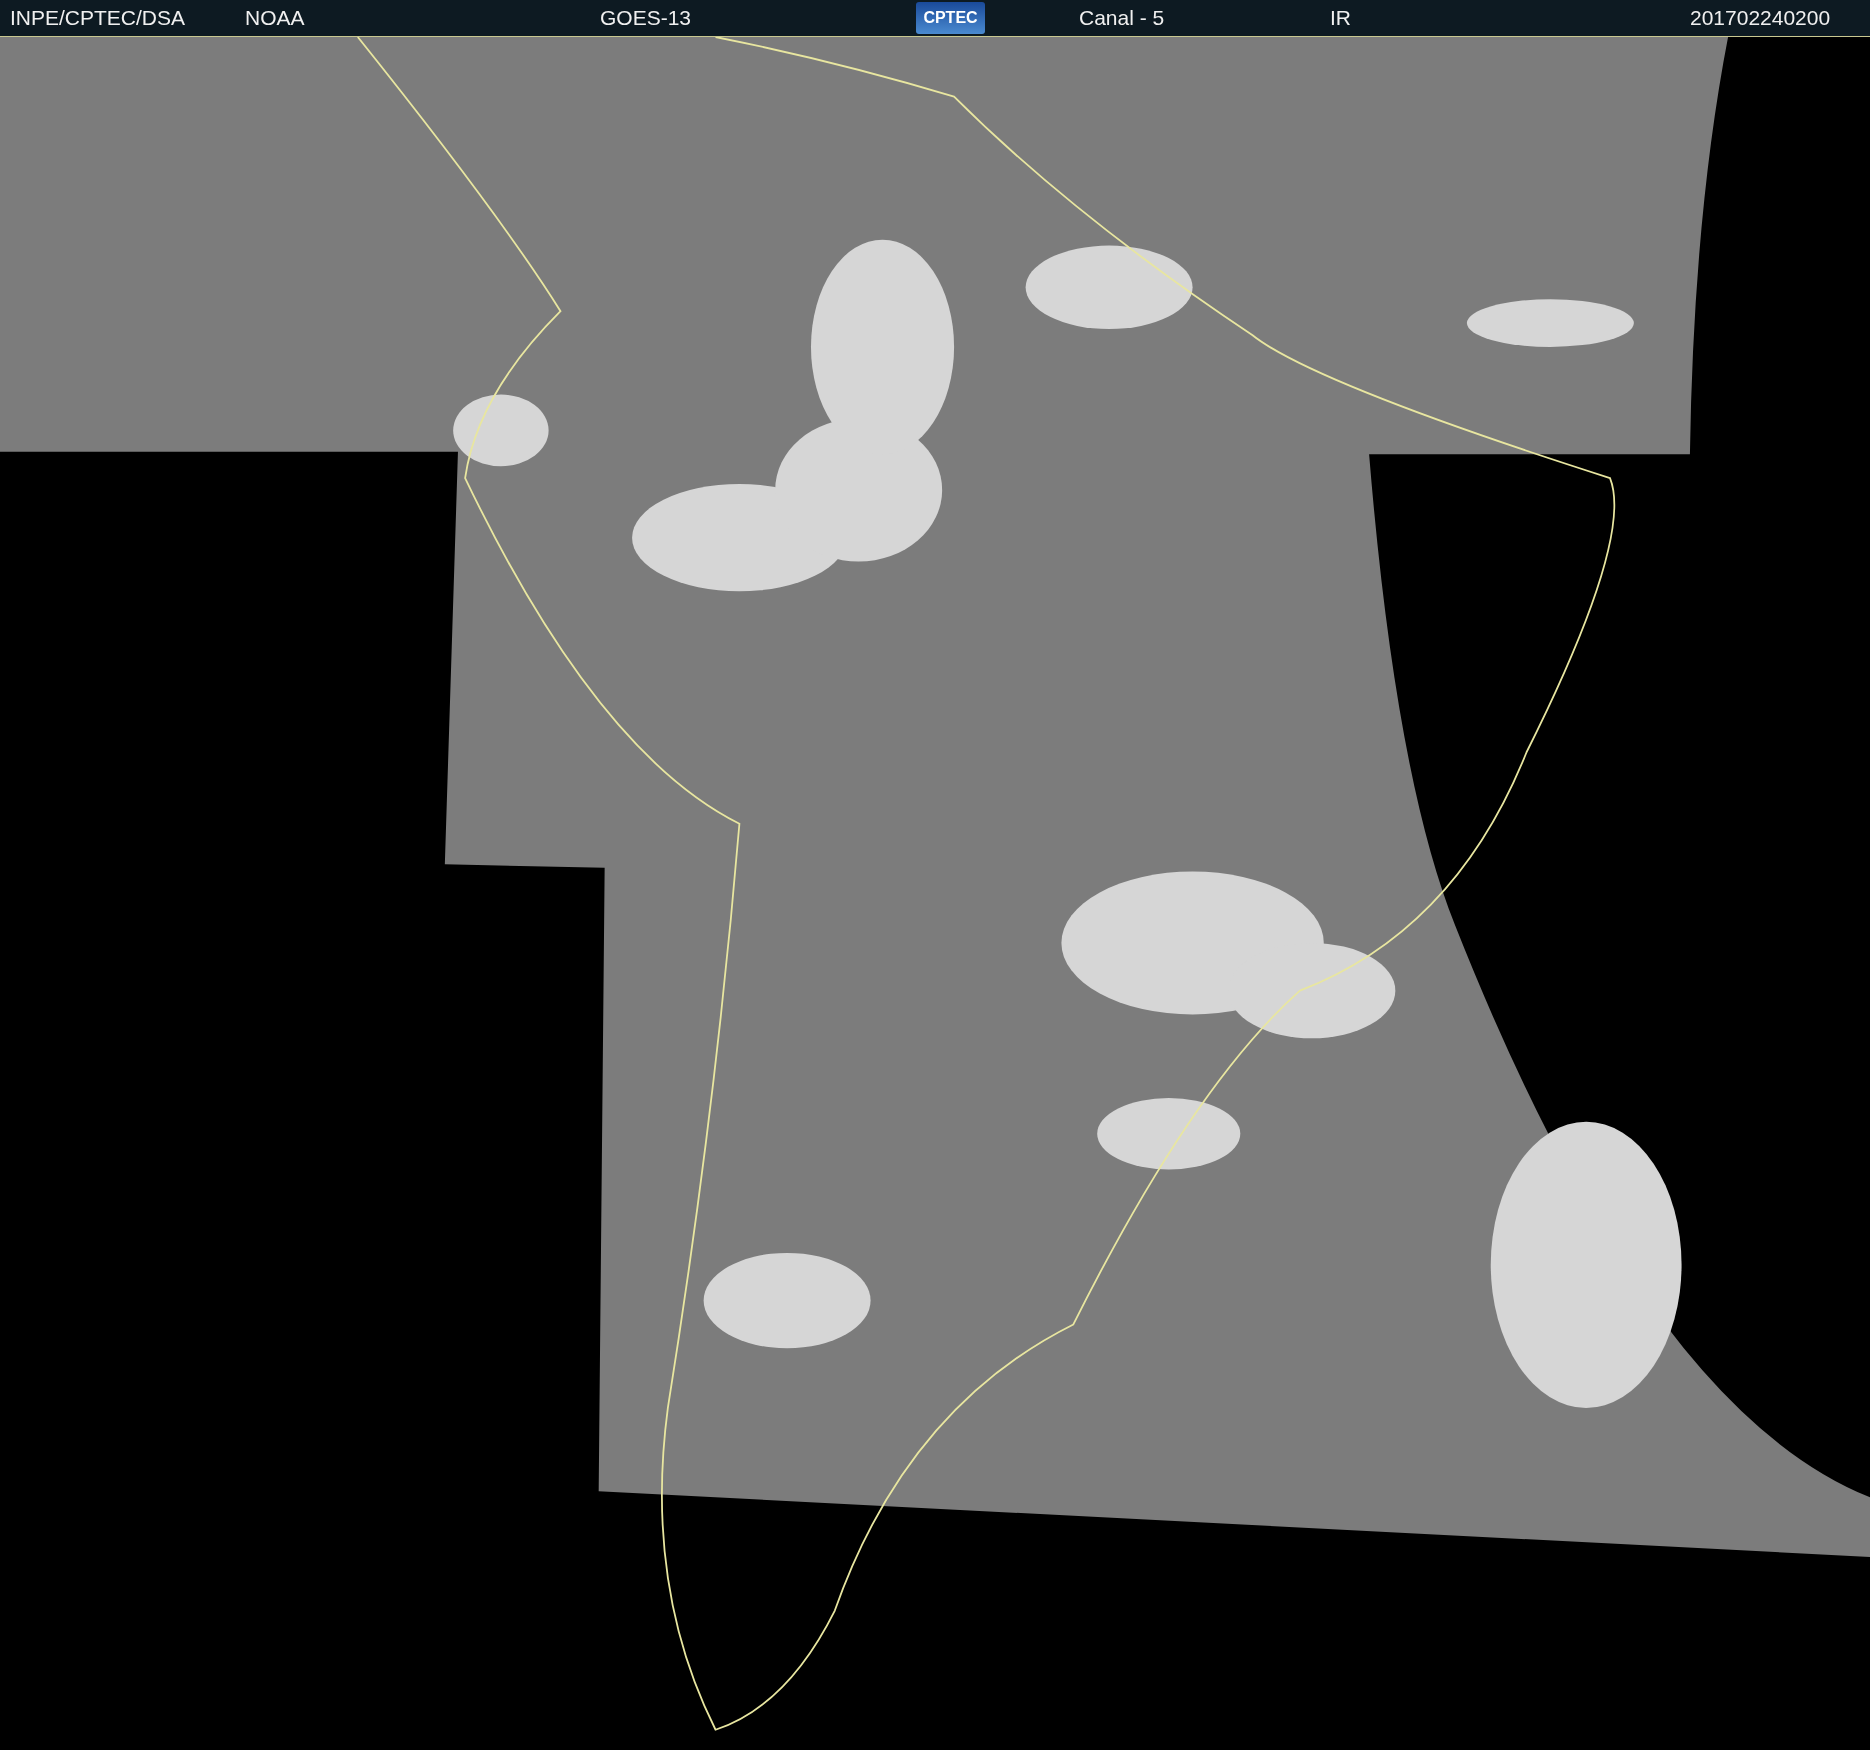 This screenshot has width=1870, height=1750. Describe the element at coordinates (98, 18) in the screenshot. I see `header-text: INPE/CPTEC/DSA` at that location.